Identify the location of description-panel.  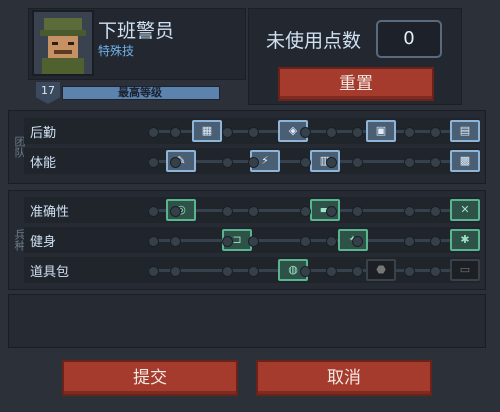
(247, 321).